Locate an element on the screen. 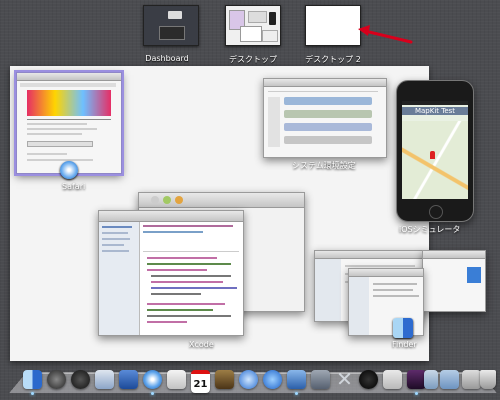  space-dashboard: Dashboard is located at coordinates (171, 35).